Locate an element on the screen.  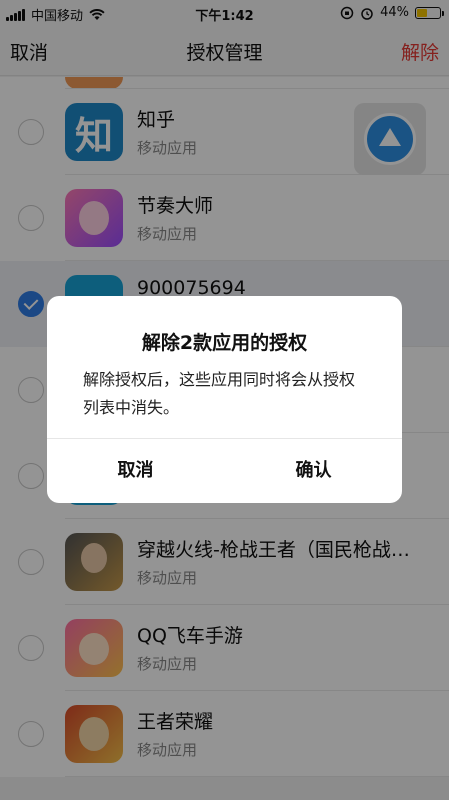
dialog-message: 解除授权后，这些应用同时将会从授权列表中消失。 is located at coordinates (219, 393).